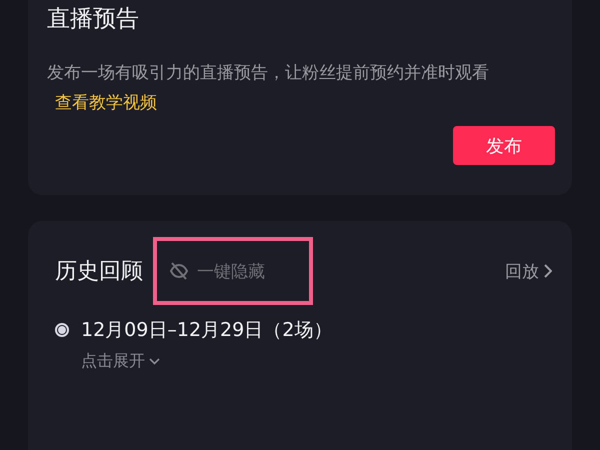 This screenshot has height=450, width=600. Describe the element at coordinates (528, 271) in the screenshot. I see `replay-link: 回放` at that location.